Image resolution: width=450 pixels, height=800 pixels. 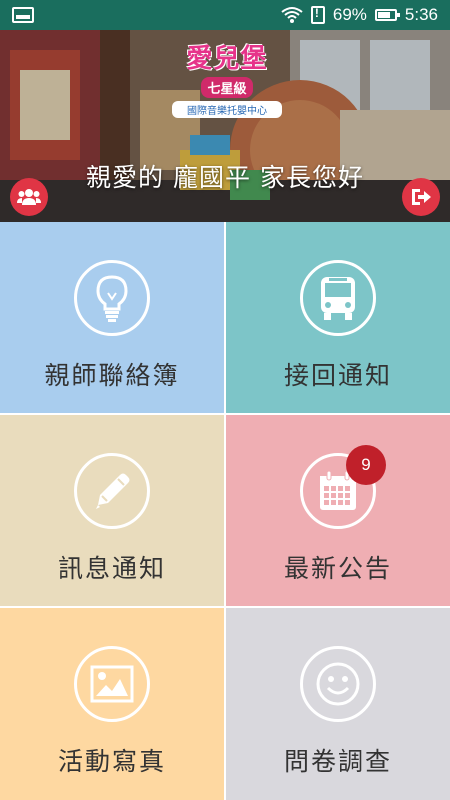 I want to click on pickup-notice-tile: 接回通知, so click(x=338, y=317).